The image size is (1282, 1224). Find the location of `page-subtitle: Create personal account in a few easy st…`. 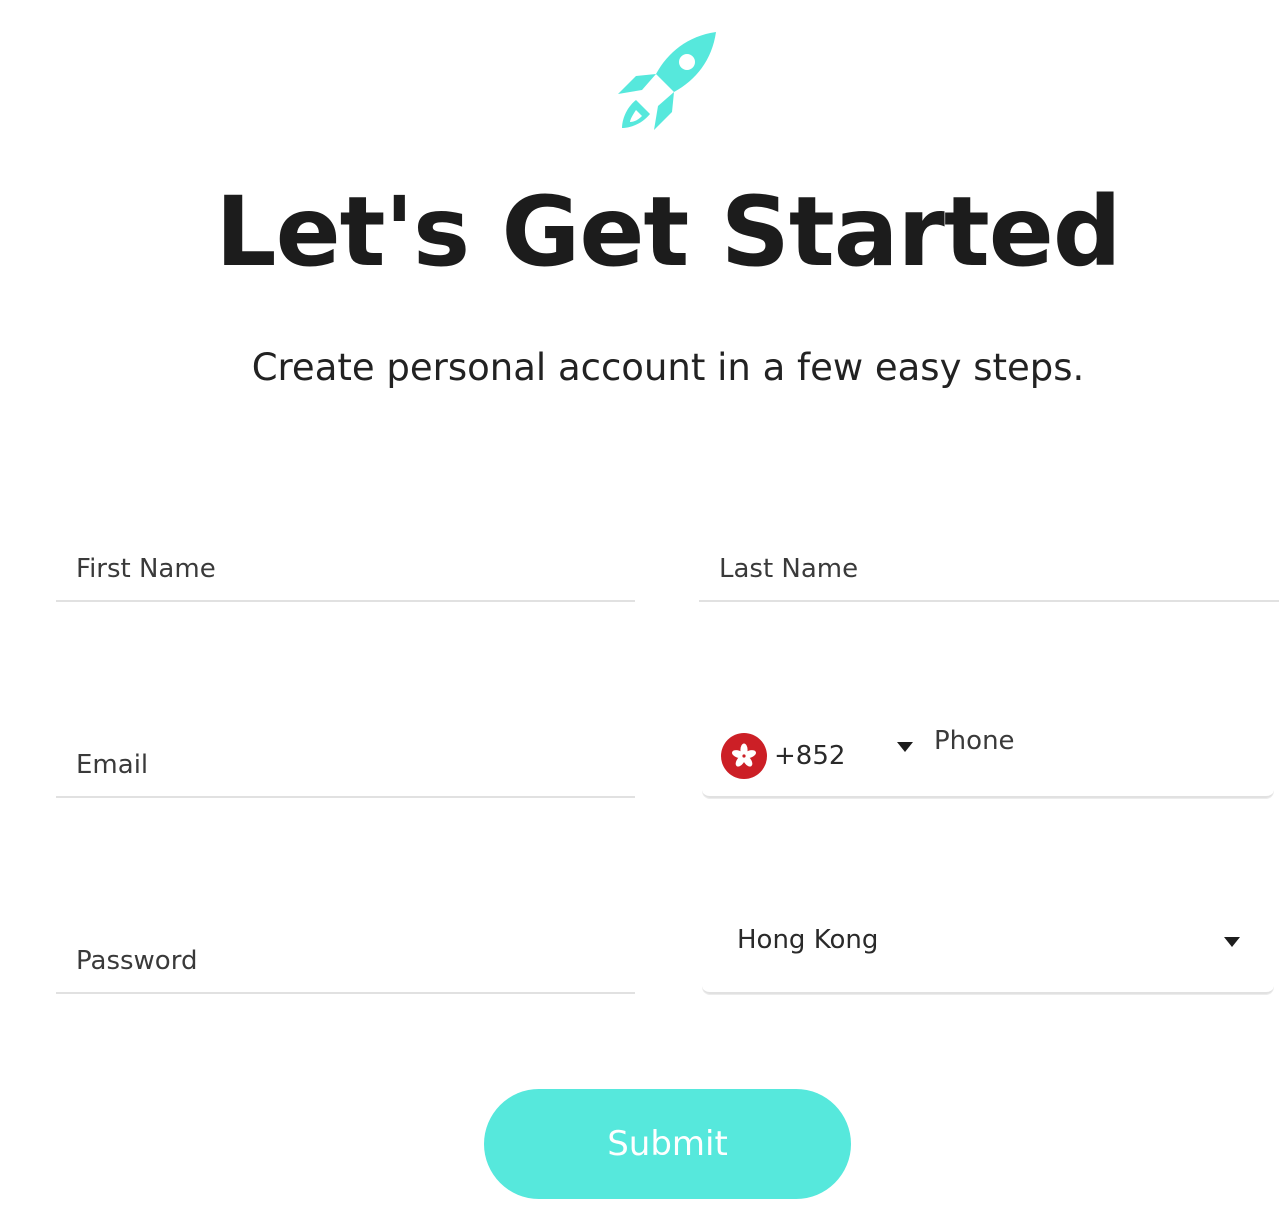

page-subtitle: Create personal account in a few easy st… is located at coordinates (668, 367).